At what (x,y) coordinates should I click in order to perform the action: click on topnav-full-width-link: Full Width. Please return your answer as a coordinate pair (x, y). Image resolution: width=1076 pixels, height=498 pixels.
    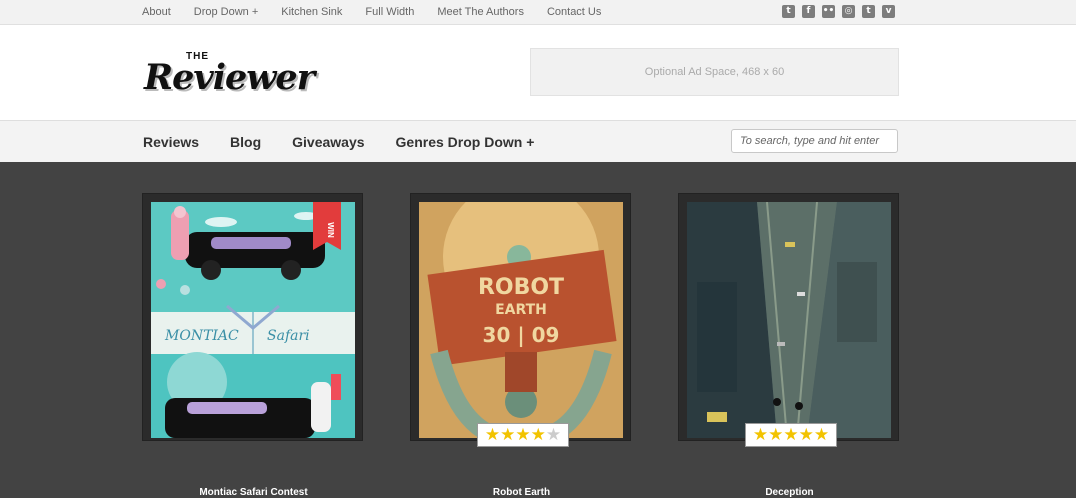
    Looking at the image, I should click on (389, 12).